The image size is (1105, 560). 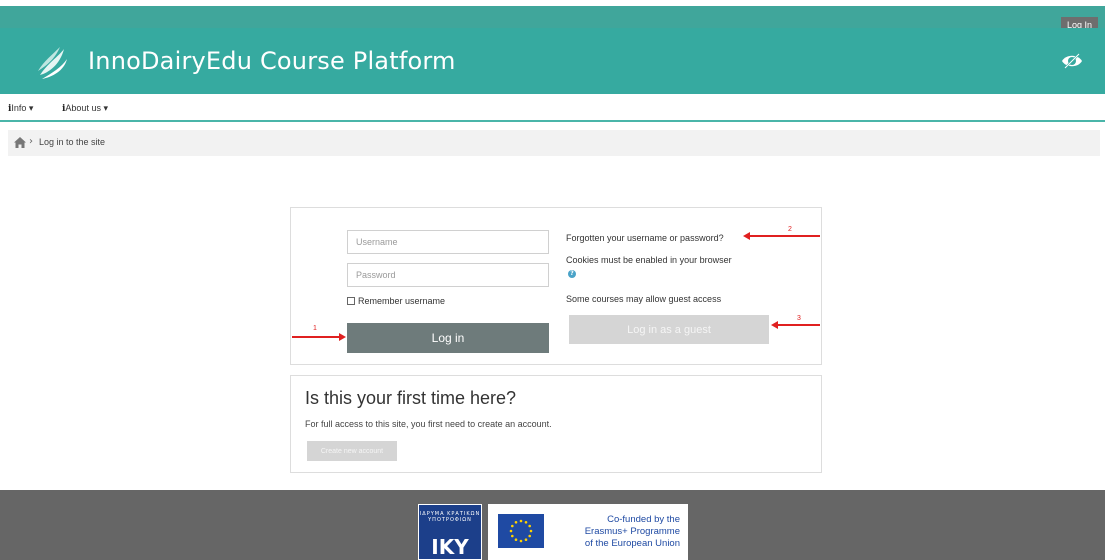 I want to click on breadcrumb-current: Log in to the site, so click(x=72, y=142).